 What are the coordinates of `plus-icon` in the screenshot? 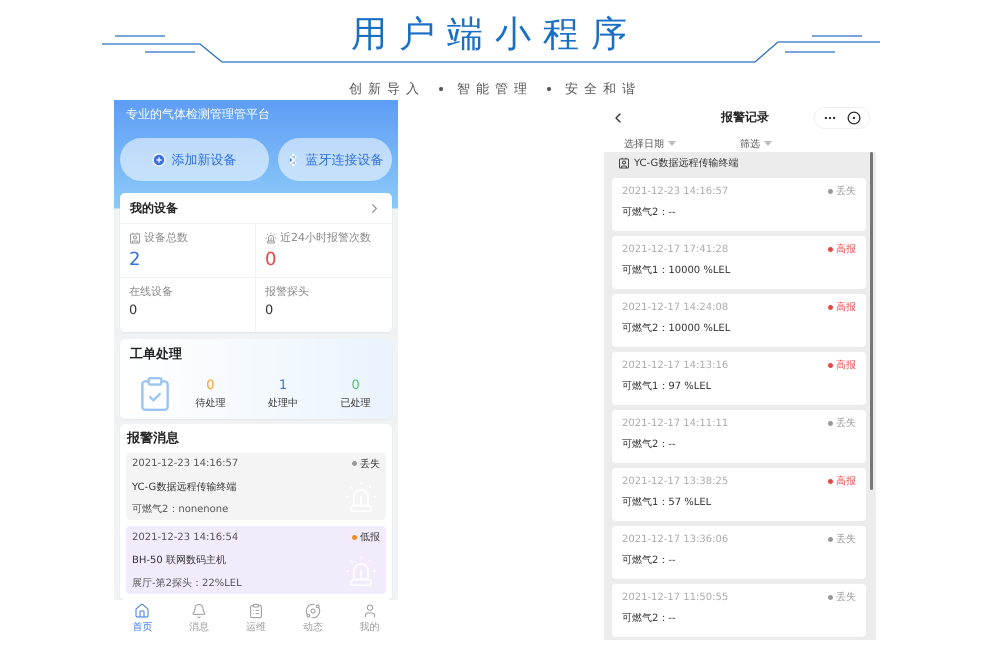 It's located at (159, 159).